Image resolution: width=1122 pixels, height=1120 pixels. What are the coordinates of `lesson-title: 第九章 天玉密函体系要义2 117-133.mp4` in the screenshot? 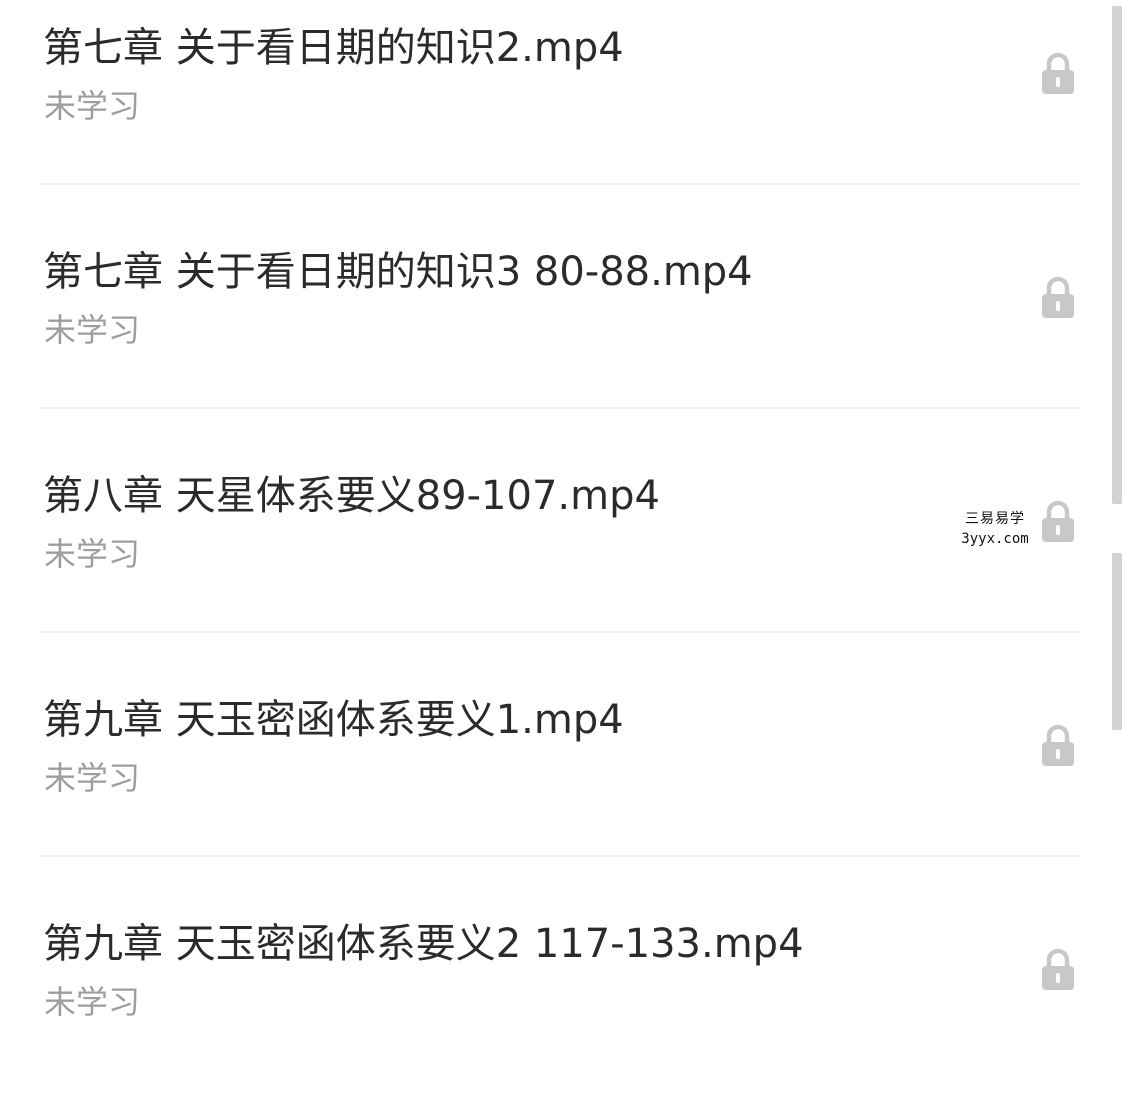 It's located at (423, 944).